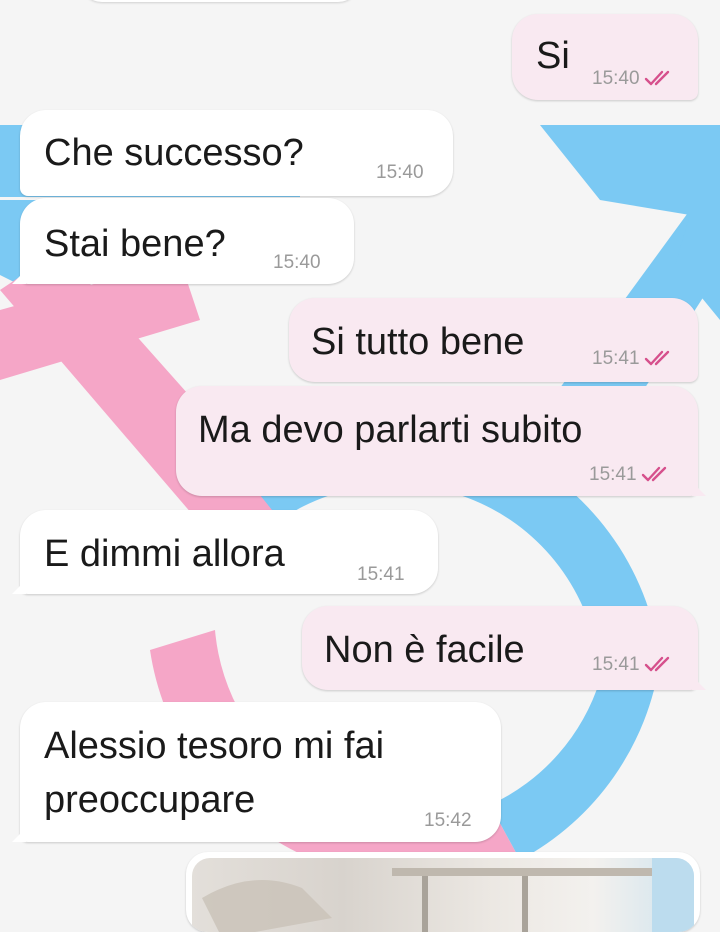 This screenshot has width=720, height=932. Describe the element at coordinates (220, 1) in the screenshot. I see `previous-message-bubble` at that location.